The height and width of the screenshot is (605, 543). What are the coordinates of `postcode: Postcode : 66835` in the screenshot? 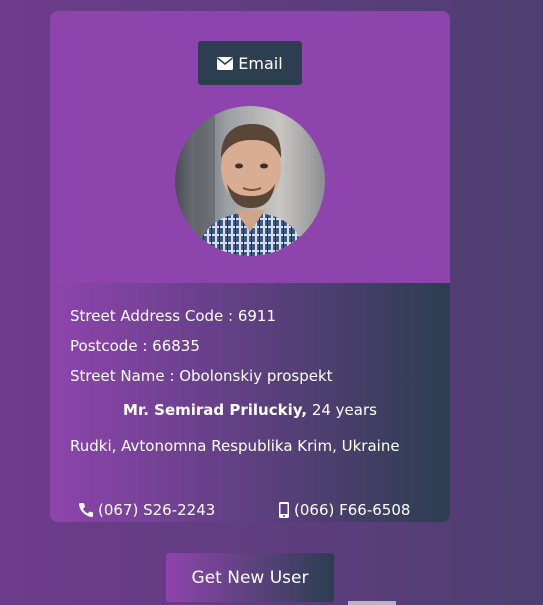 It's located at (135, 346).